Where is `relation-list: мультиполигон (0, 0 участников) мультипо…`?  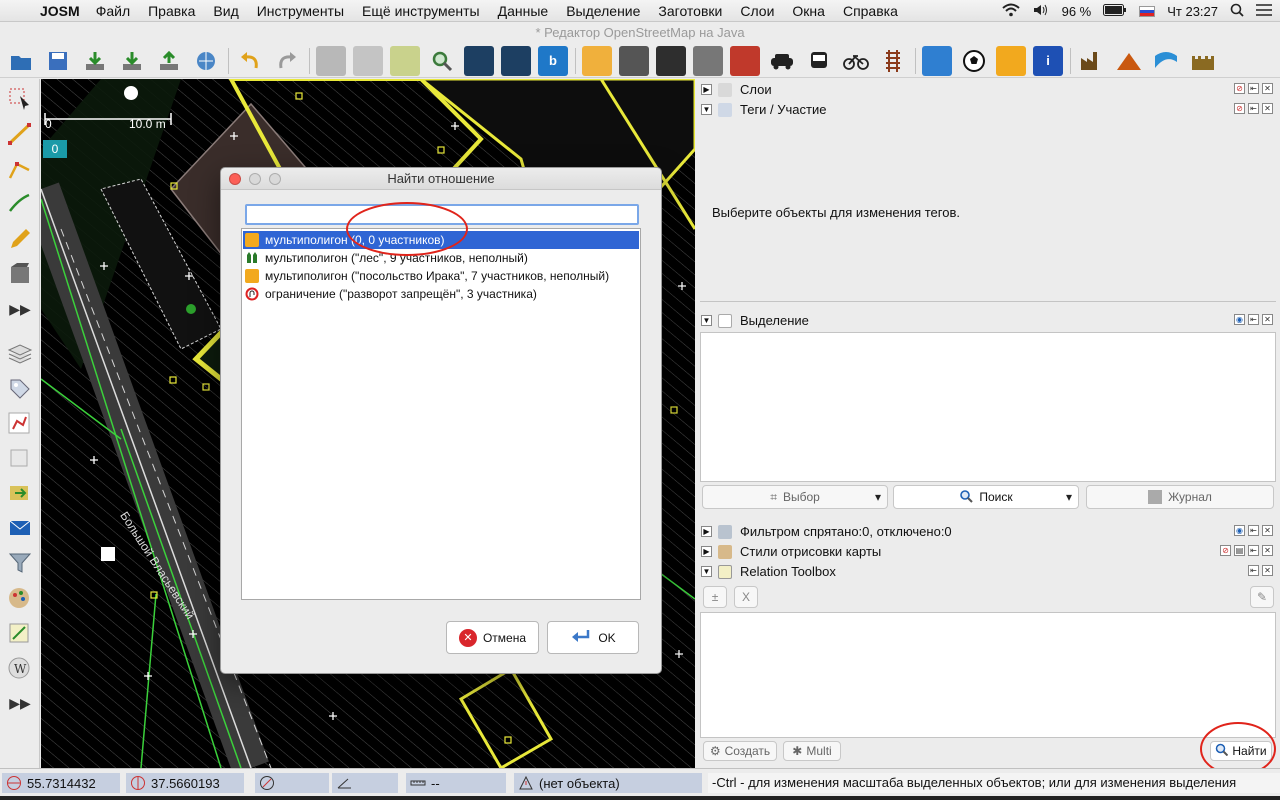 relation-list: мультиполигон (0, 0 участников) мультипо… is located at coordinates (441, 414).